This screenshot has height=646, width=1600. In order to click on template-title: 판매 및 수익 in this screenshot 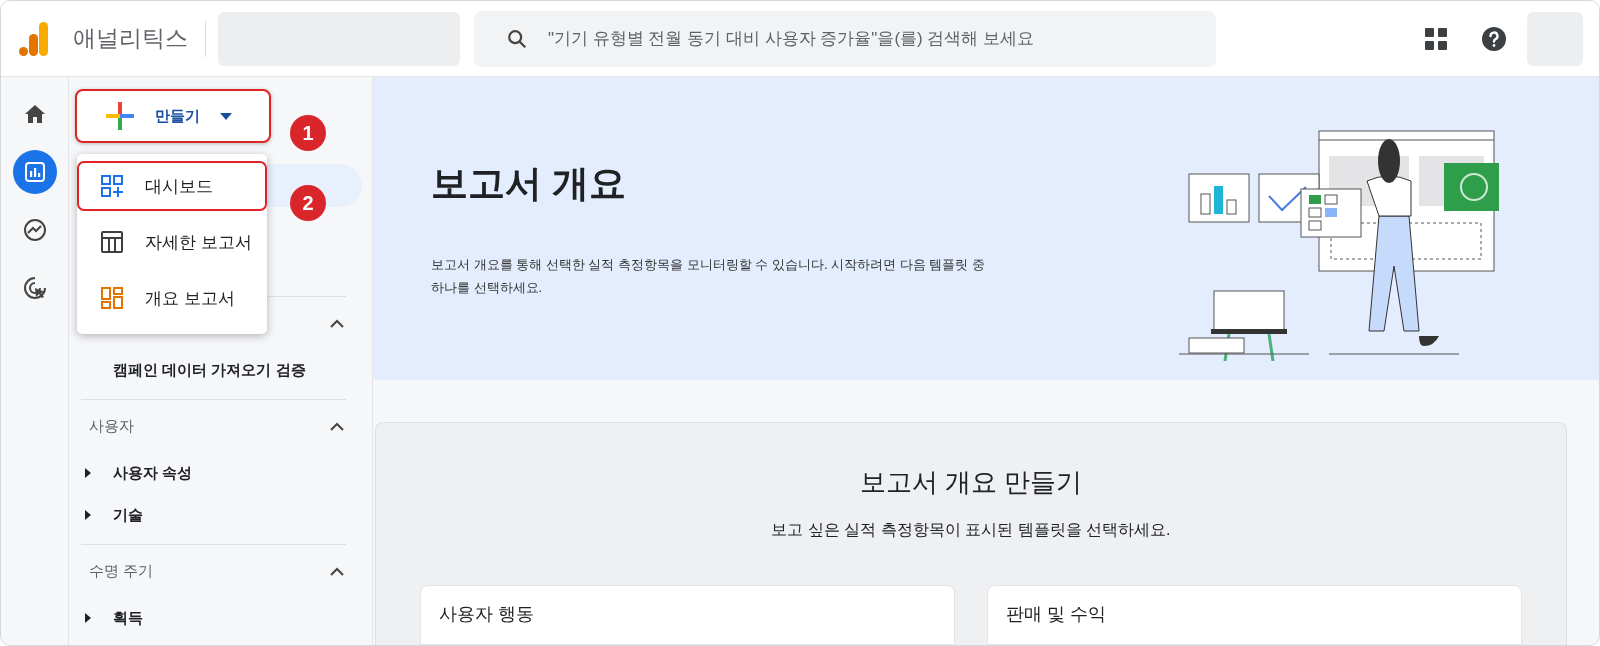, I will do `click(1056, 614)`.